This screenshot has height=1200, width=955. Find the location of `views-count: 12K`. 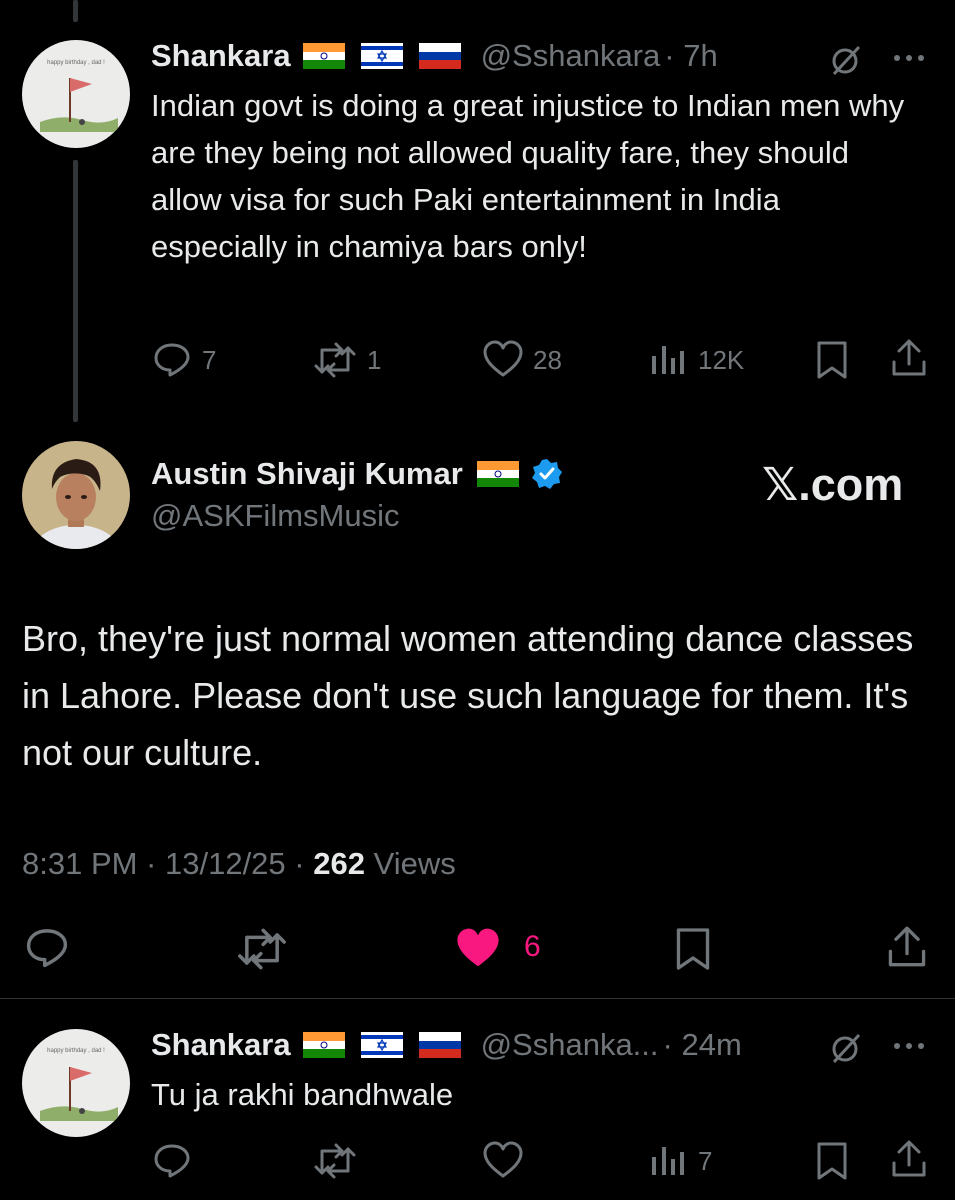

views-count: 12K is located at coordinates (721, 360).